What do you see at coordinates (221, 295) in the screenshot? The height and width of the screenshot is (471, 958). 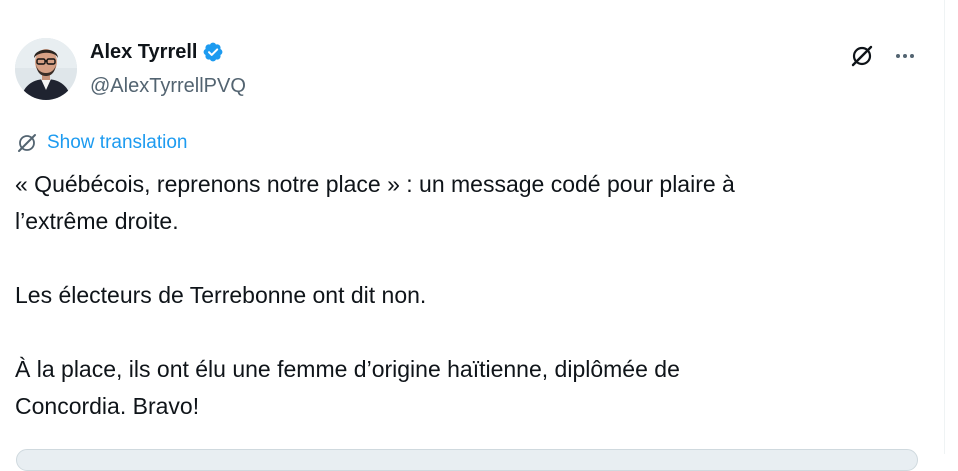 I see `tweet-text-line: Les électeurs de Terrebonne ont dit non.` at bounding box center [221, 295].